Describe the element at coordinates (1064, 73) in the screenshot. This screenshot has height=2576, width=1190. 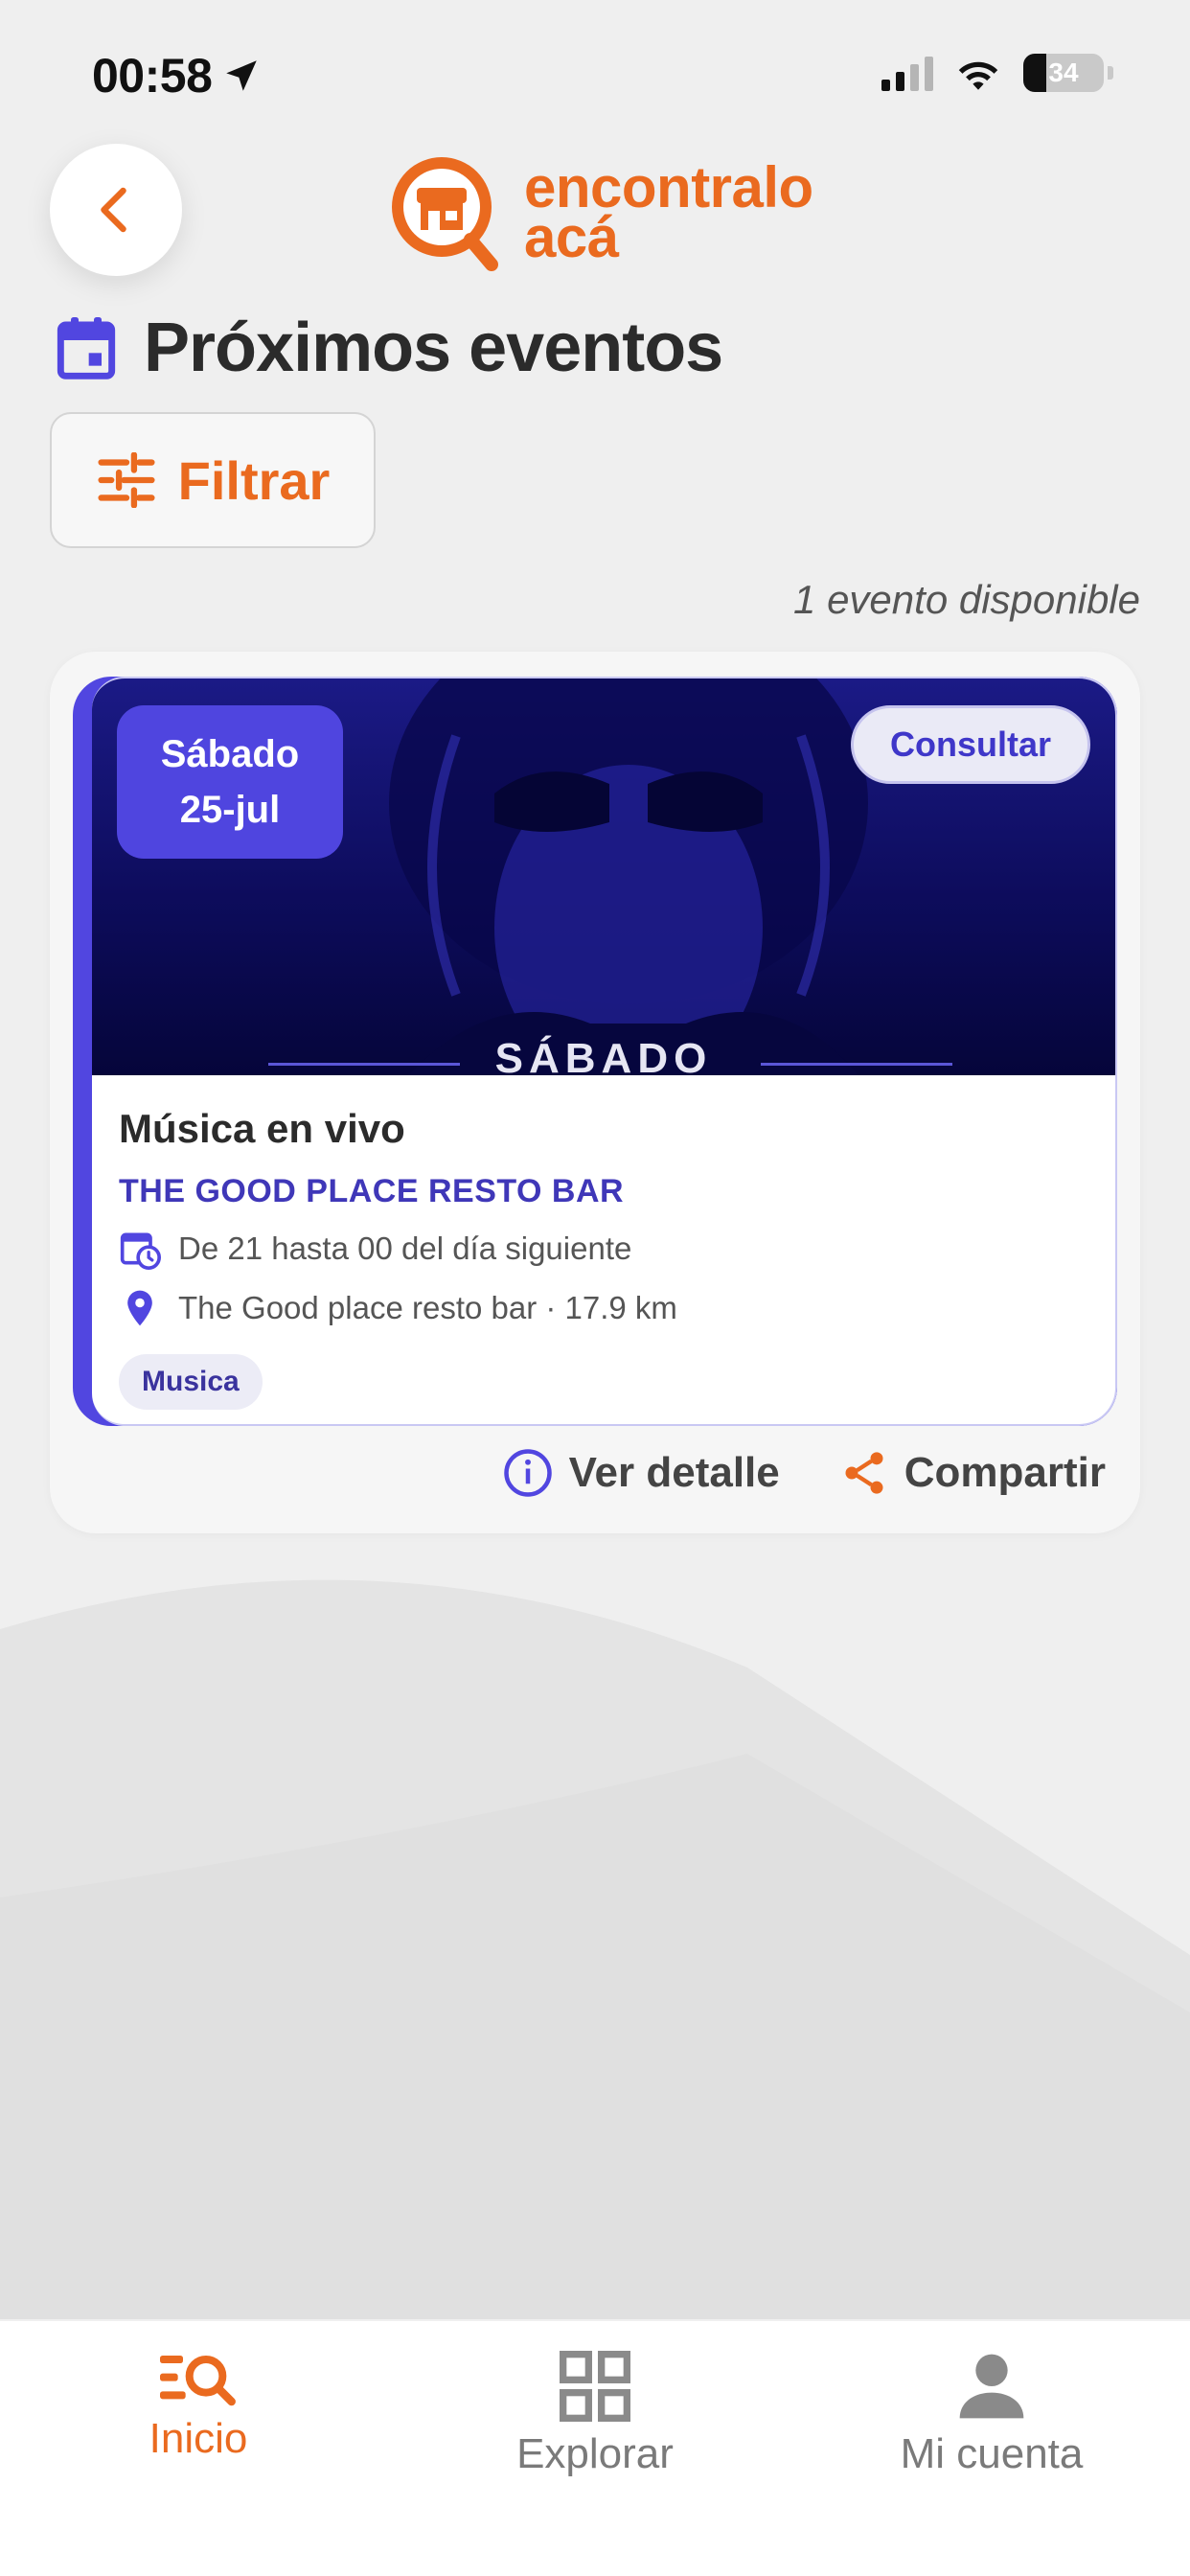
I see `battery-icon: 34` at that location.